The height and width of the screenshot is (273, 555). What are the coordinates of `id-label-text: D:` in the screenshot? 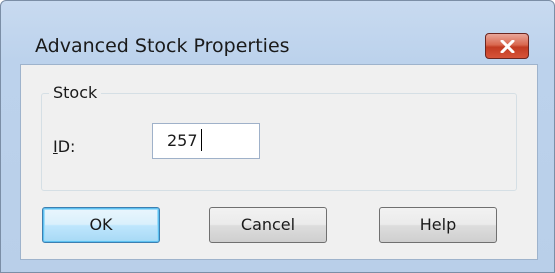 It's located at (66, 146).